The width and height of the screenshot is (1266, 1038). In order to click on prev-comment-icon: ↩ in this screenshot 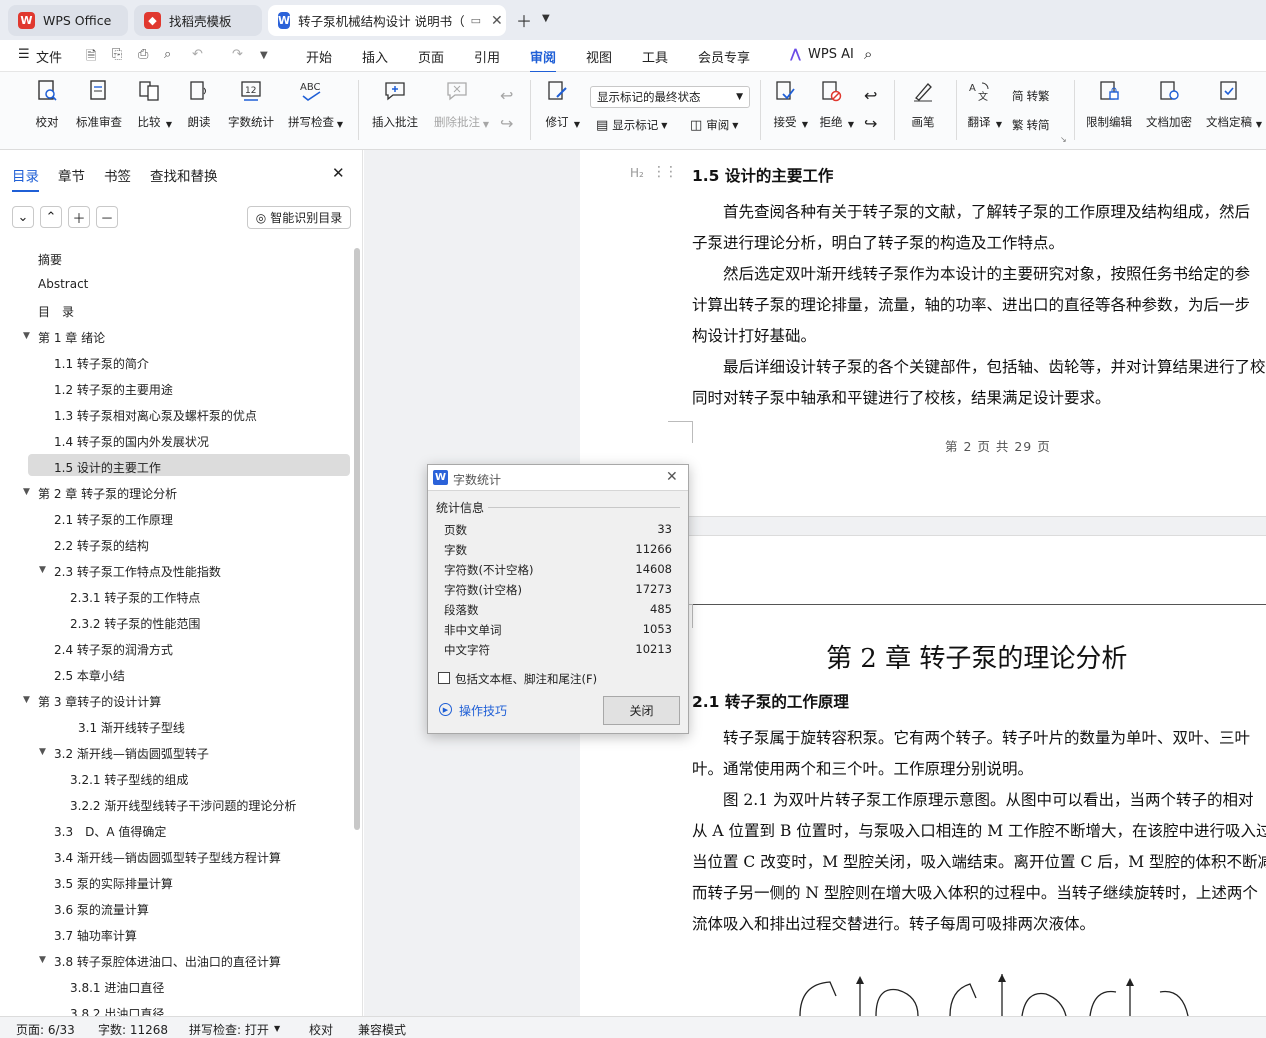, I will do `click(506, 95)`.